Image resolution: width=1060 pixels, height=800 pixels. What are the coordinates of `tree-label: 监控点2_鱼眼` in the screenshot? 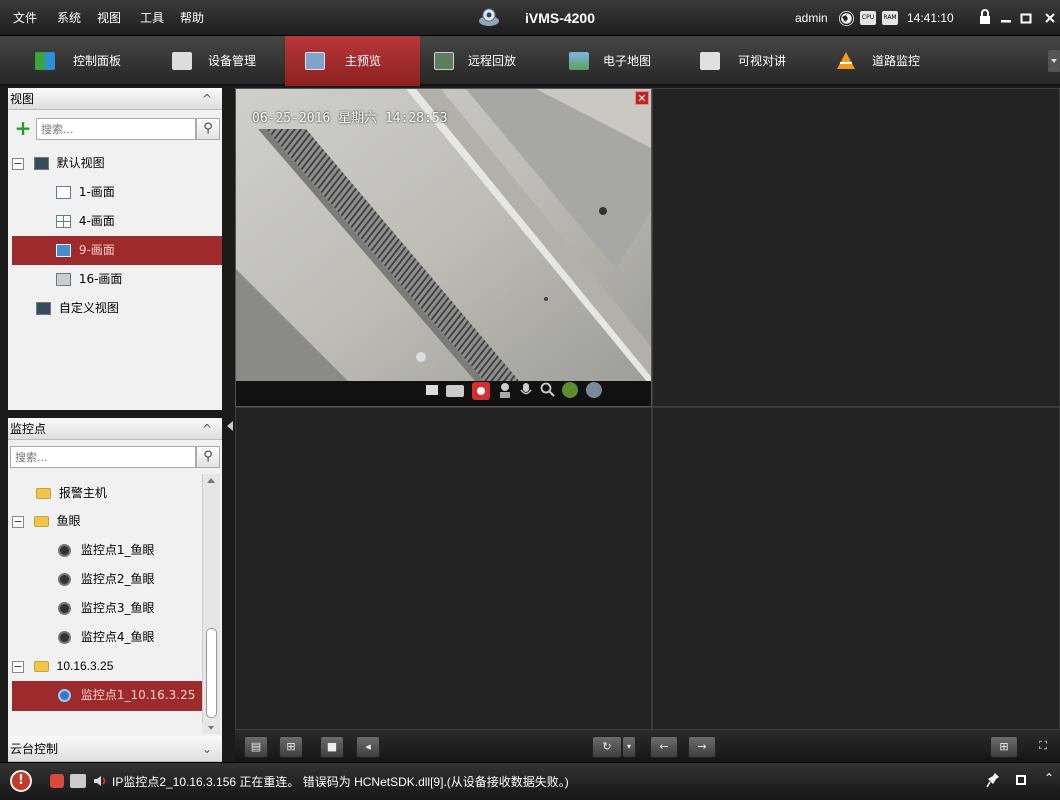 It's located at (117, 579).